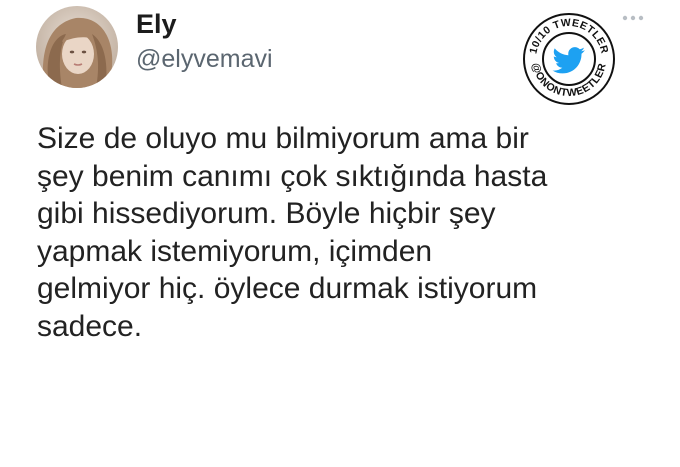  Describe the element at coordinates (569, 59) in the screenshot. I see `watermark-stamp: 10/10 TWEETLER @ONONTWEETLER` at that location.